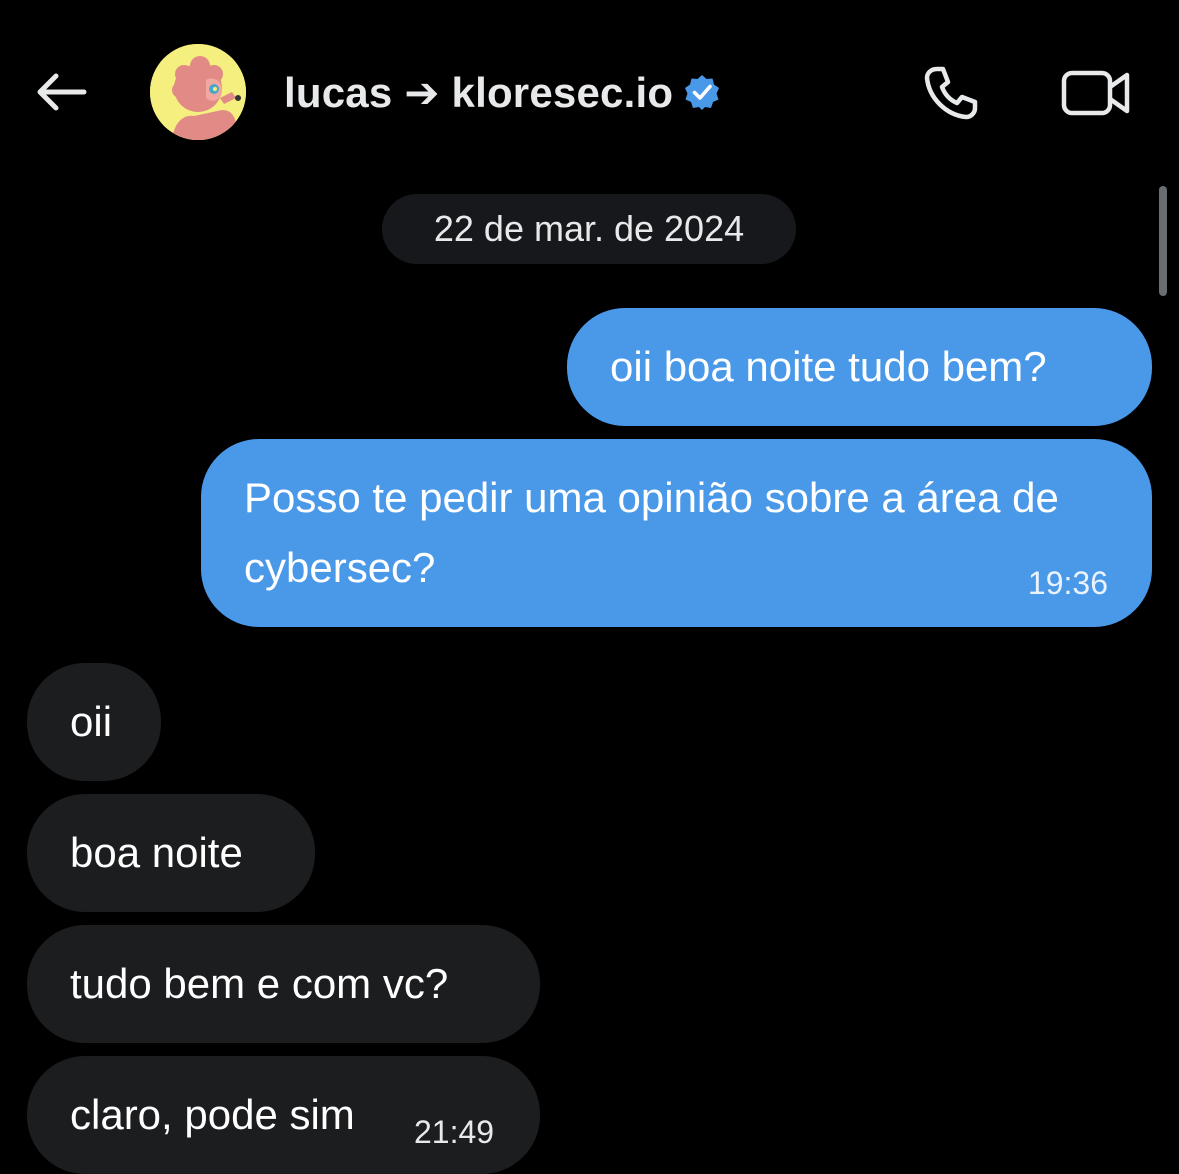 The height and width of the screenshot is (1174, 1179). I want to click on phone-icon, so click(951, 93).